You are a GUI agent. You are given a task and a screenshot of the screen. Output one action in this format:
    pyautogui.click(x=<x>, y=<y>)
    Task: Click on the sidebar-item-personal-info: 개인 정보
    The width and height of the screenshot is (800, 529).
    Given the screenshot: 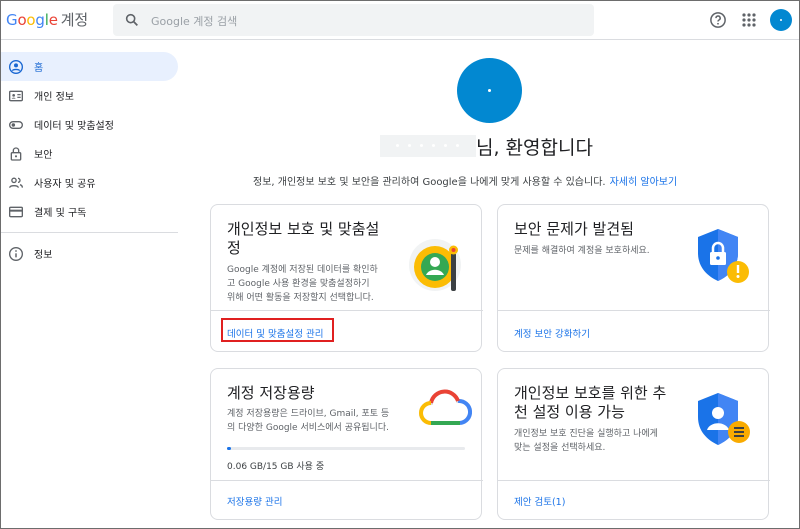 What is the action you would take?
    pyautogui.click(x=98, y=95)
    